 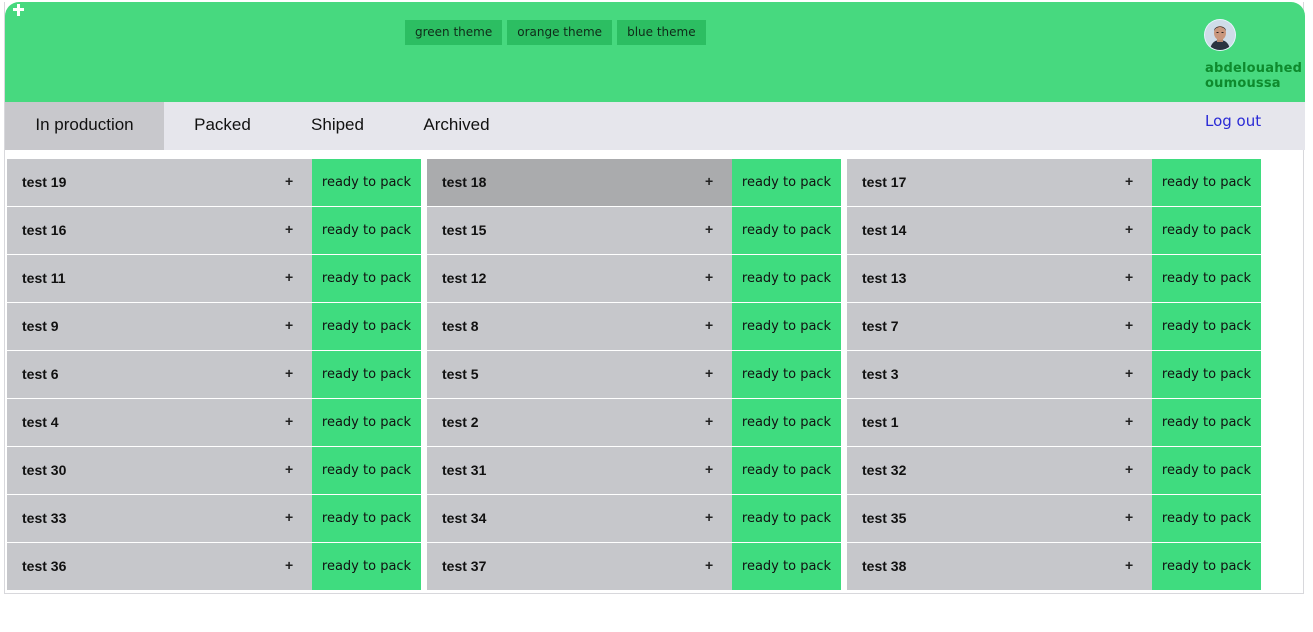 I want to click on order-card-body: test 32 +, so click(x=999, y=470).